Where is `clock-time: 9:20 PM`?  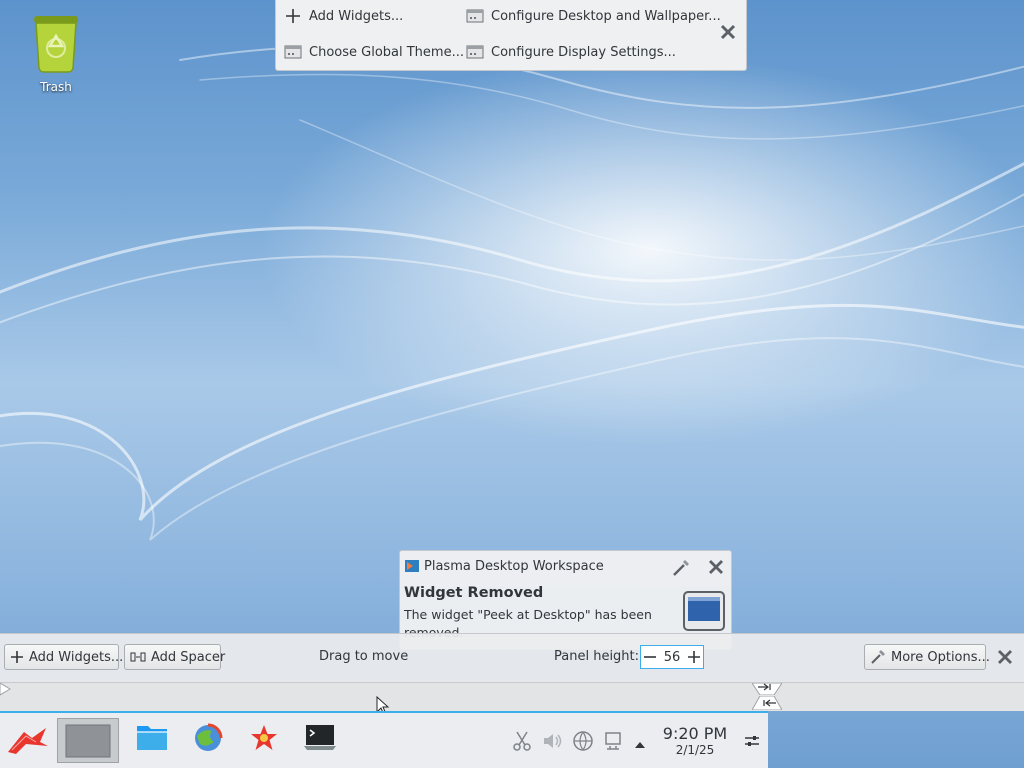
clock-time: 9:20 PM is located at coordinates (695, 733).